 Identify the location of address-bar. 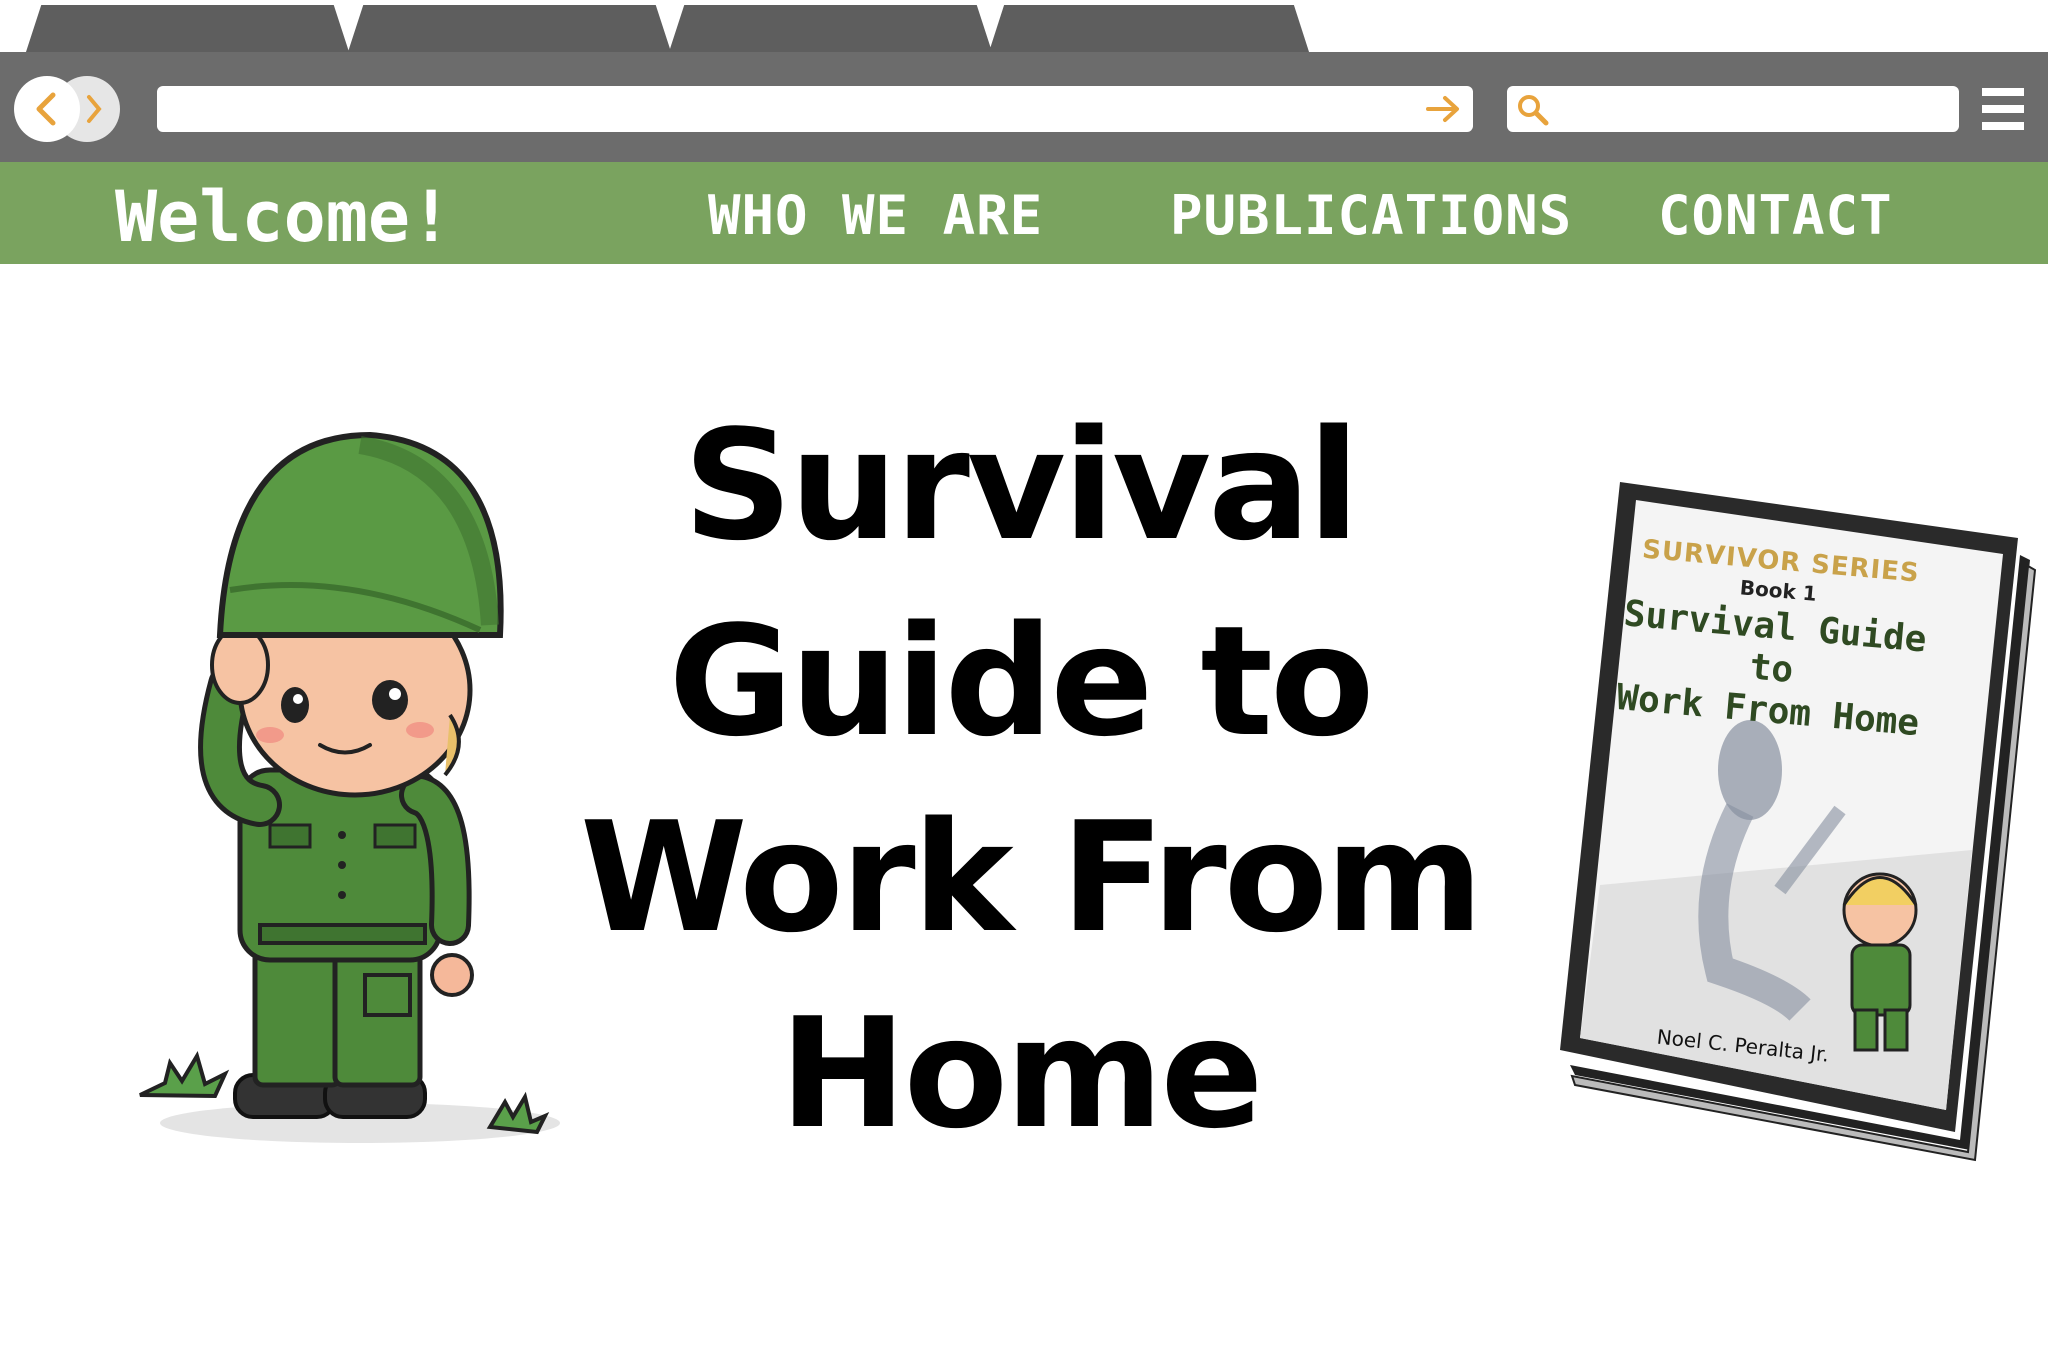
(815, 109).